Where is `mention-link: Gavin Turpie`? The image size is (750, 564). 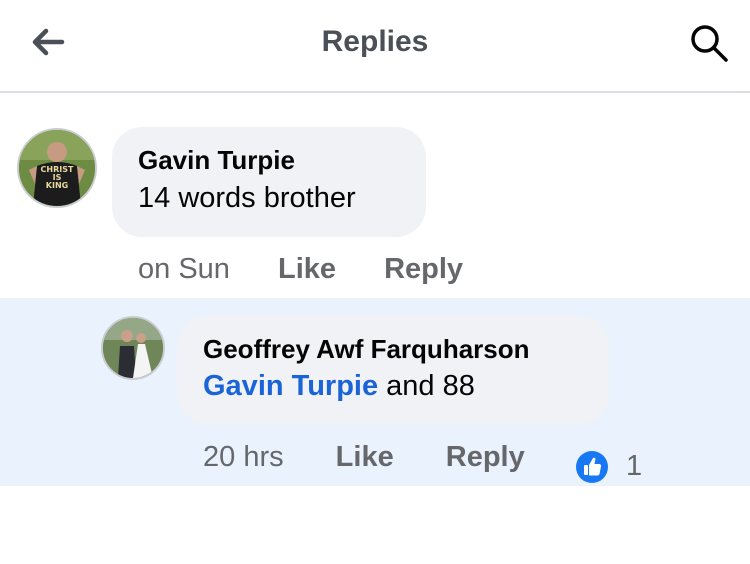
mention-link: Gavin Turpie is located at coordinates (290, 386).